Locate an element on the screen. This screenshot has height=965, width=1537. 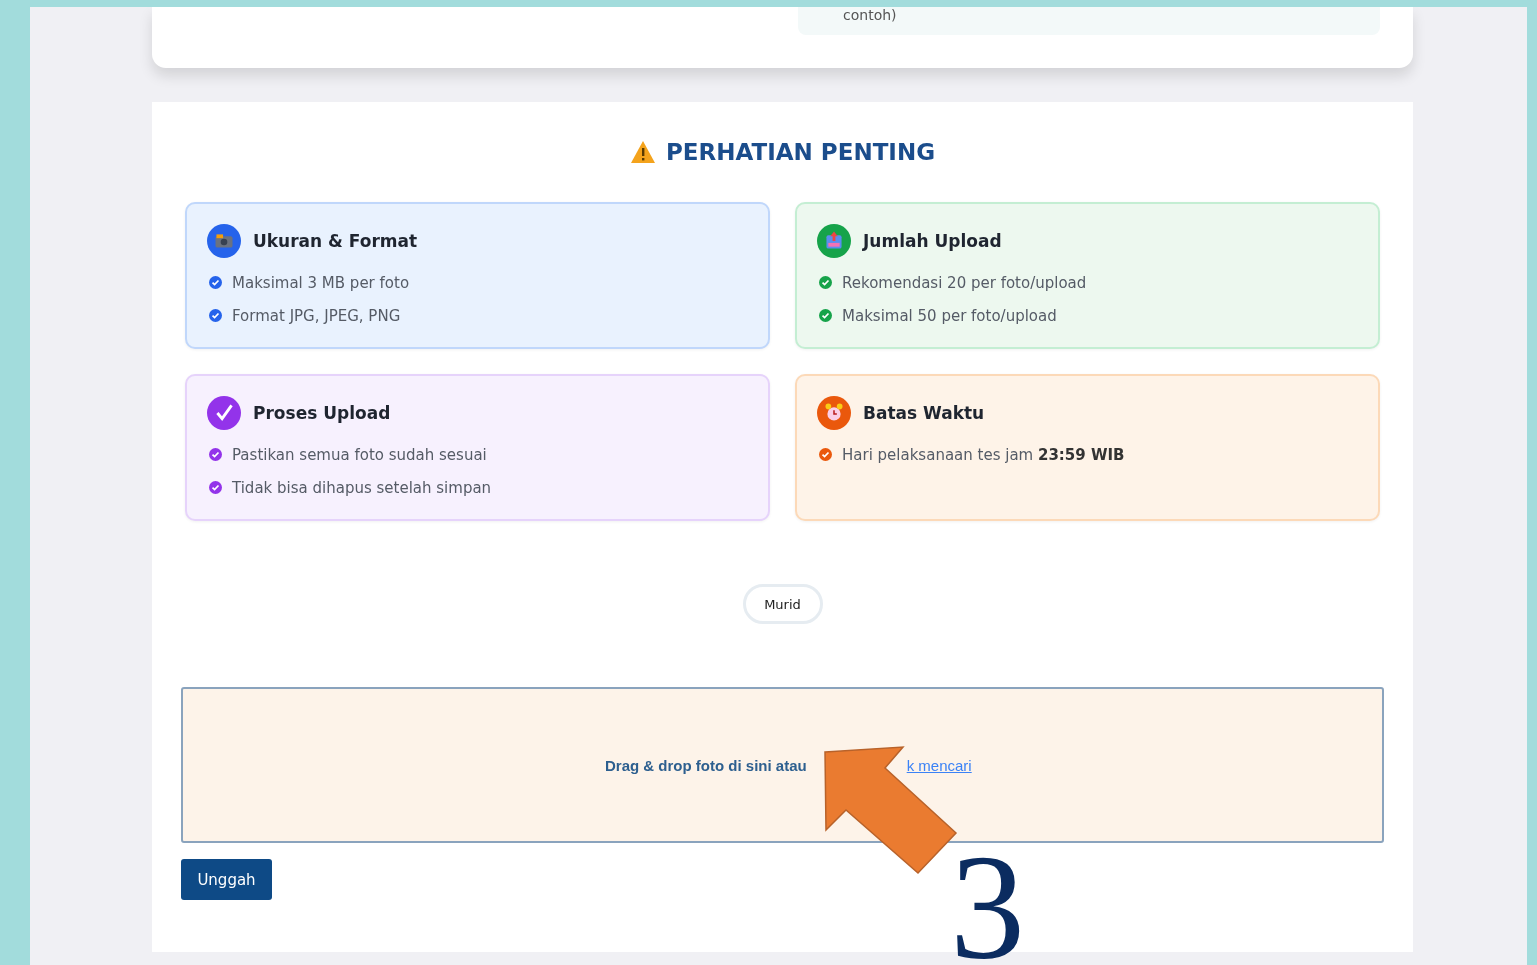
list-item-text: Pastikan semua foto sudah sesuai is located at coordinates (359, 454).